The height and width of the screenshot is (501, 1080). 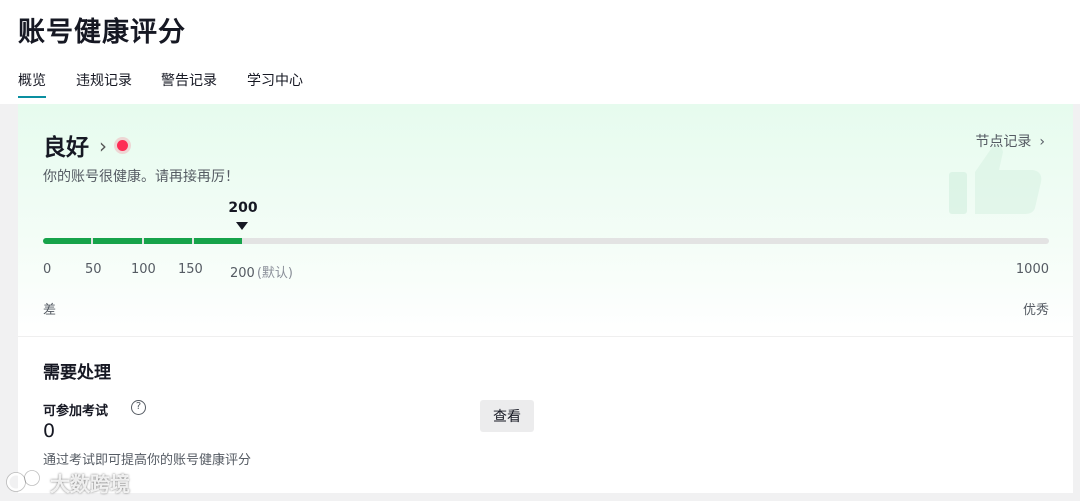 I want to click on tick-label: 50, so click(x=93, y=269).